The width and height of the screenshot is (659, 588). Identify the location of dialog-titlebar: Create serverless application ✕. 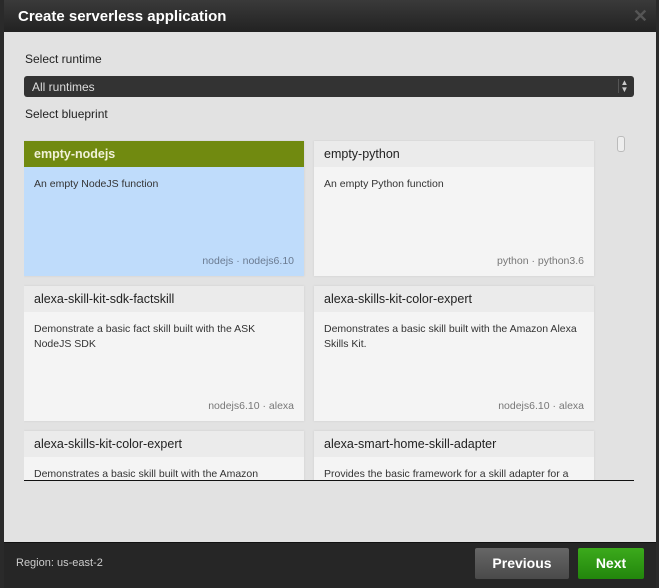
(330, 16).